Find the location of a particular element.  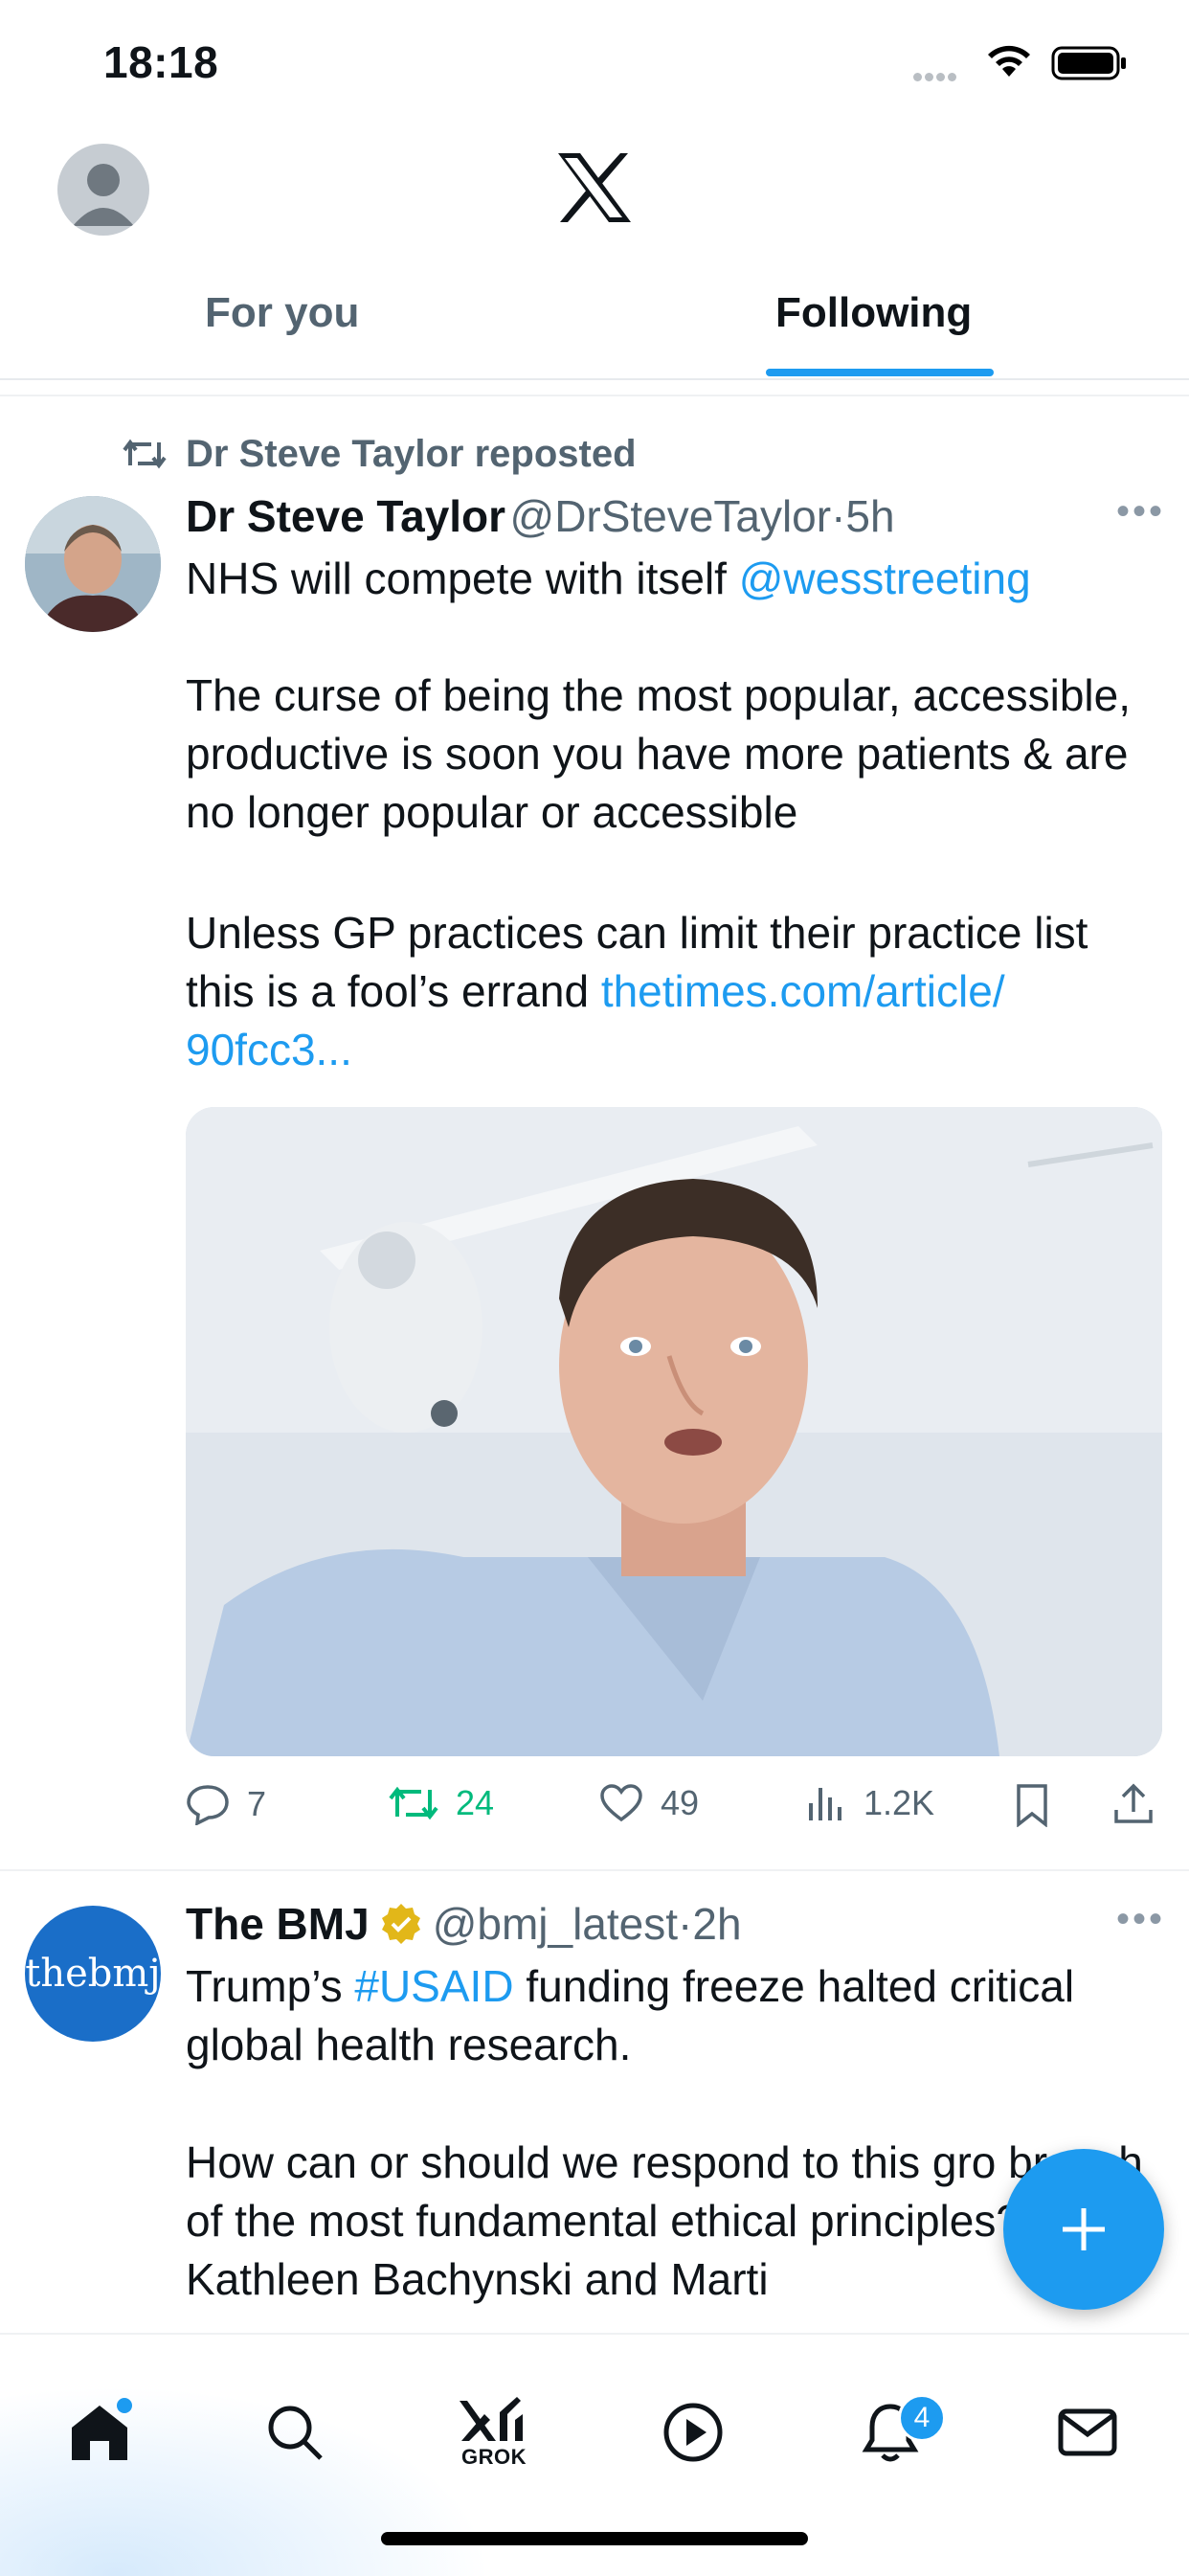

cellular-signal-icon is located at coordinates (936, 77).